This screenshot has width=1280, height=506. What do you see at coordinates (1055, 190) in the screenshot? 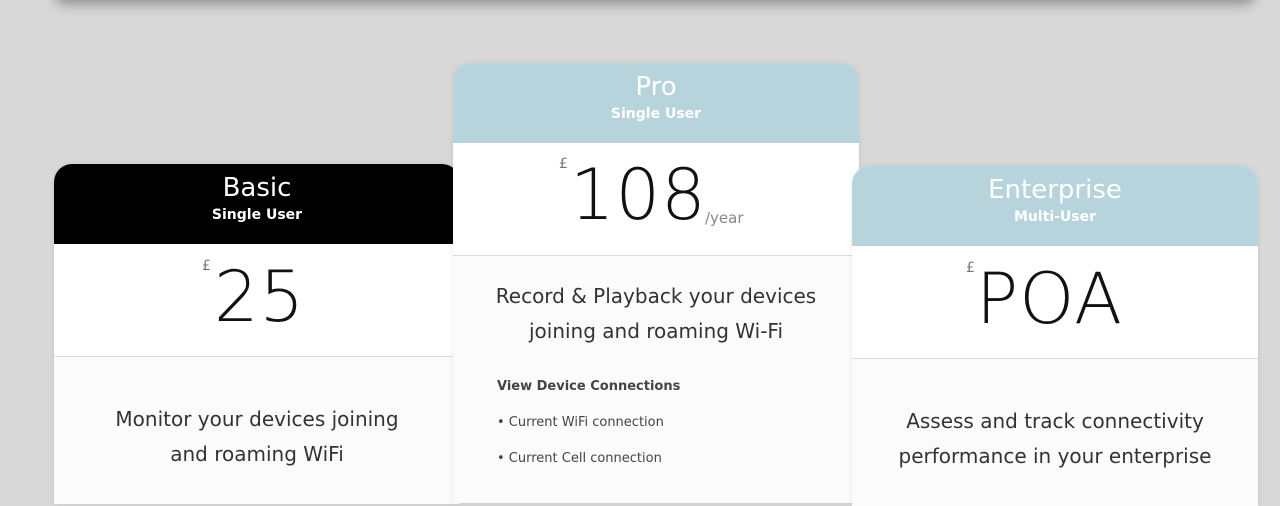
I see `plan-name: Enterprise` at bounding box center [1055, 190].